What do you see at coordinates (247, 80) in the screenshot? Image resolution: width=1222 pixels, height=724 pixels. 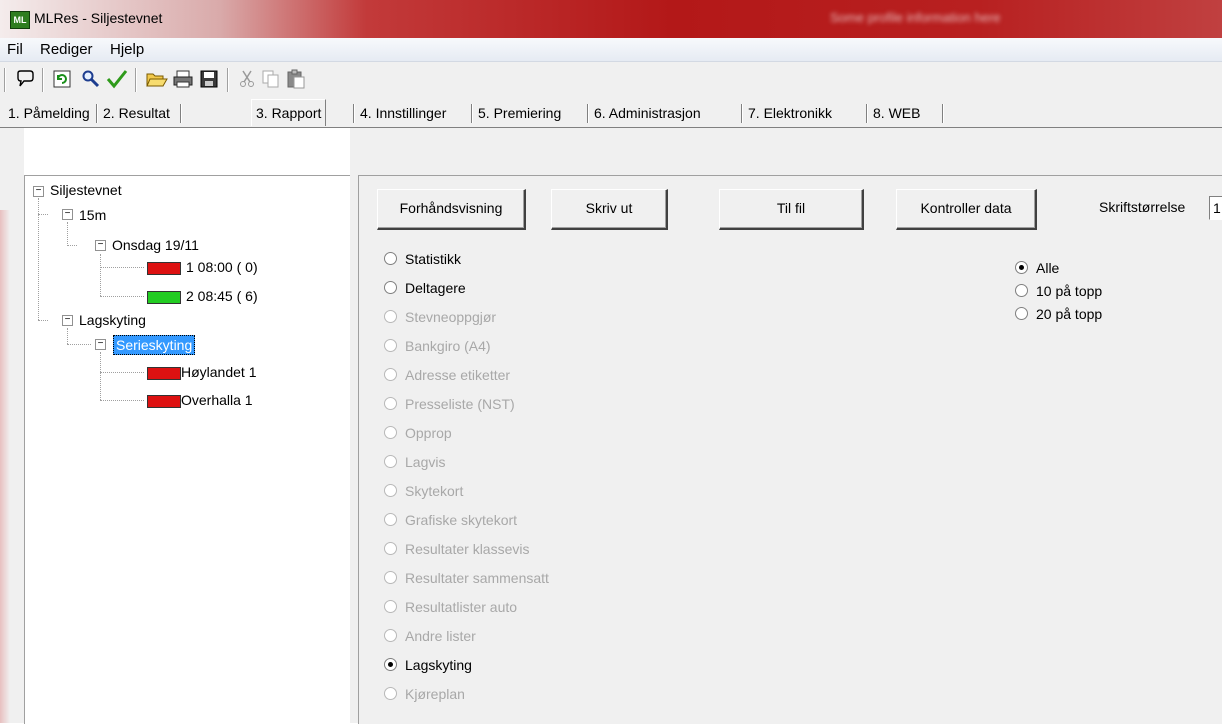 I see `cut-icon` at bounding box center [247, 80].